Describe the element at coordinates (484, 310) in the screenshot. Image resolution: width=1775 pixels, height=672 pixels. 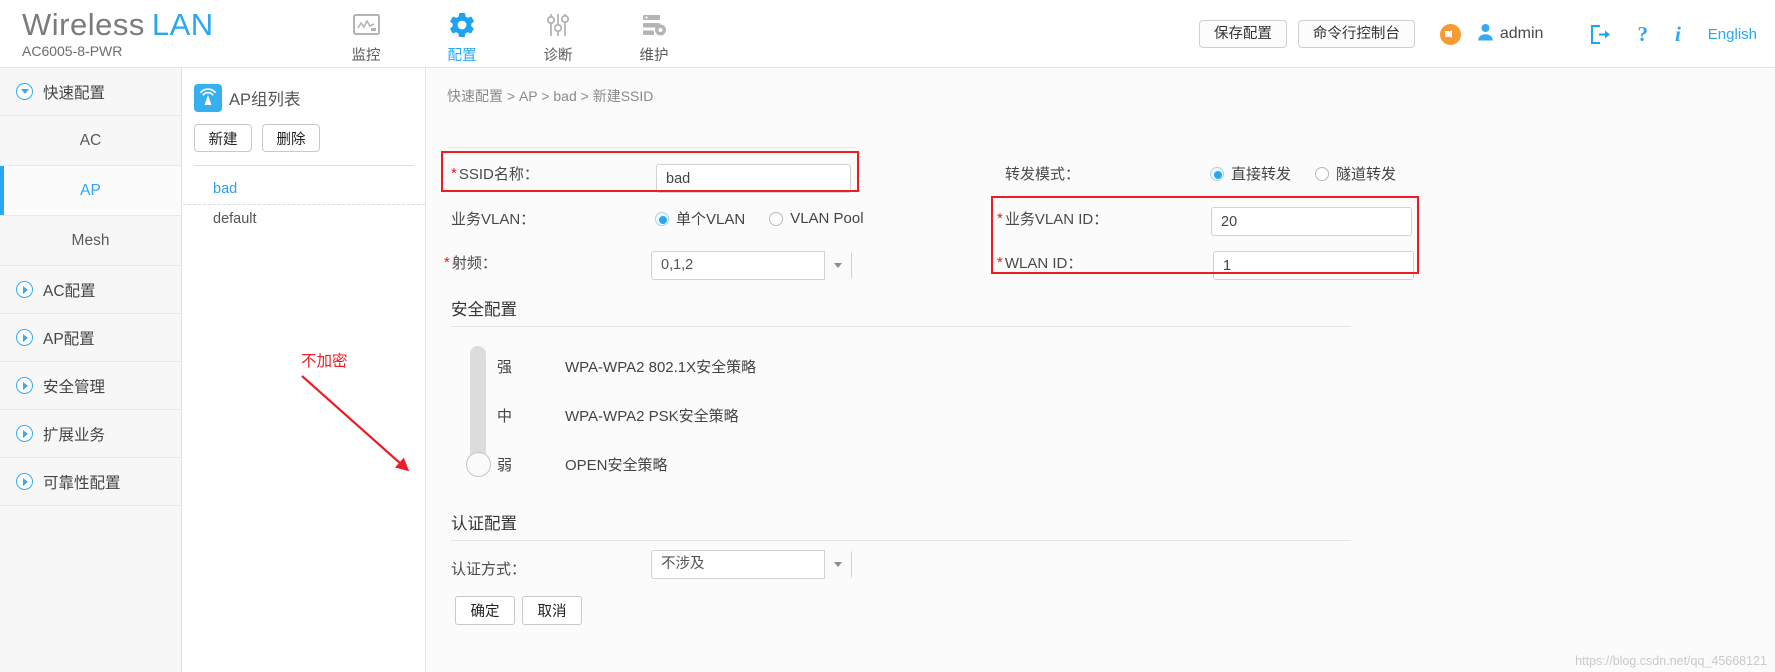
I see `security-section-title: 安全配置` at that location.